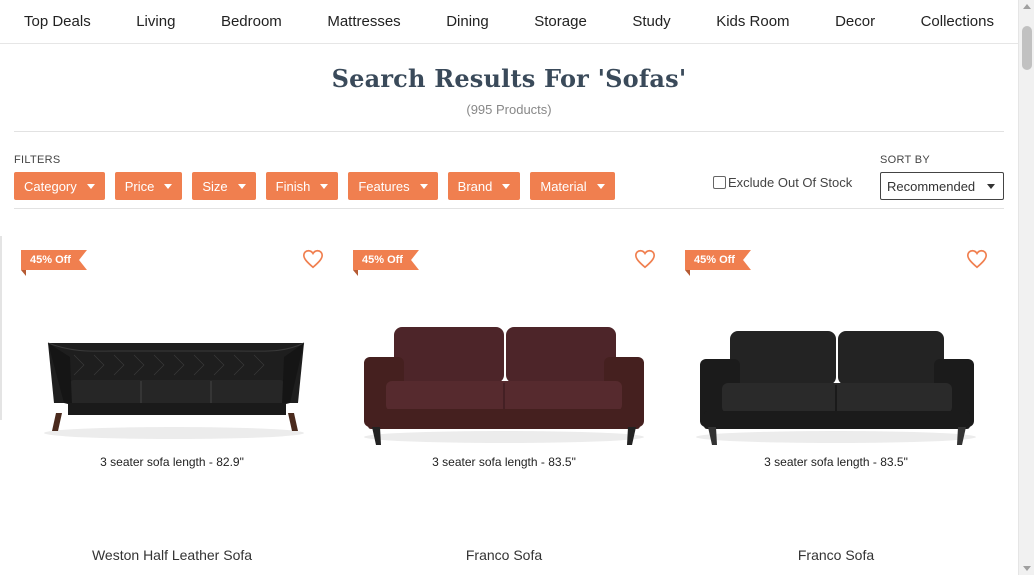  Describe the element at coordinates (467, 21) in the screenshot. I see `nav-item-dining: Dining` at that location.